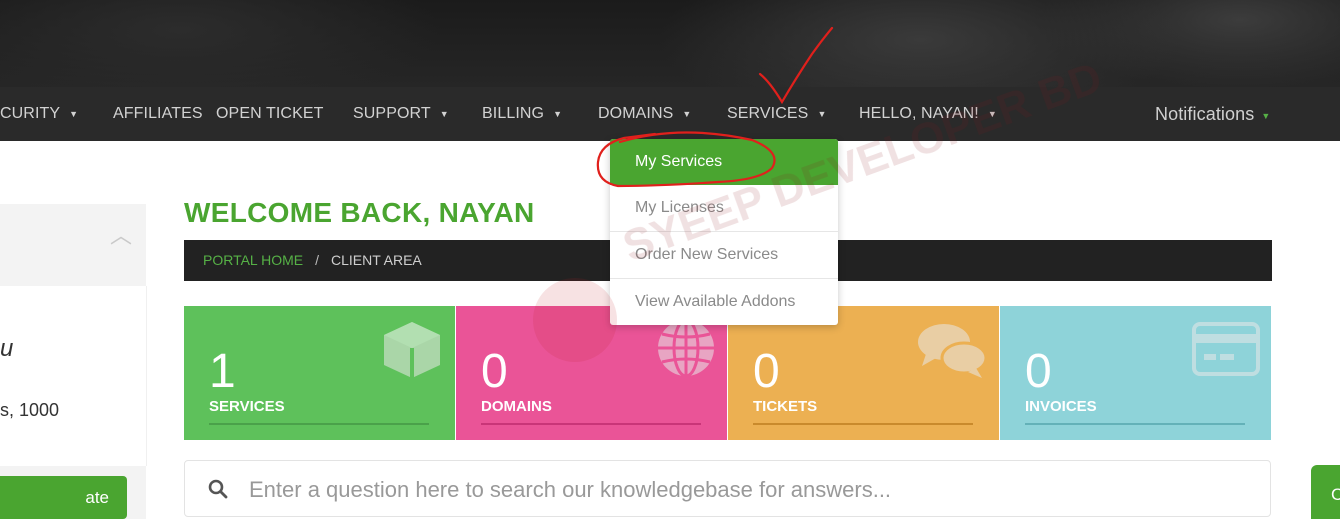  Describe the element at coordinates (724, 208) in the screenshot. I see `menu-item-my-licenses: My Licenses` at that location.